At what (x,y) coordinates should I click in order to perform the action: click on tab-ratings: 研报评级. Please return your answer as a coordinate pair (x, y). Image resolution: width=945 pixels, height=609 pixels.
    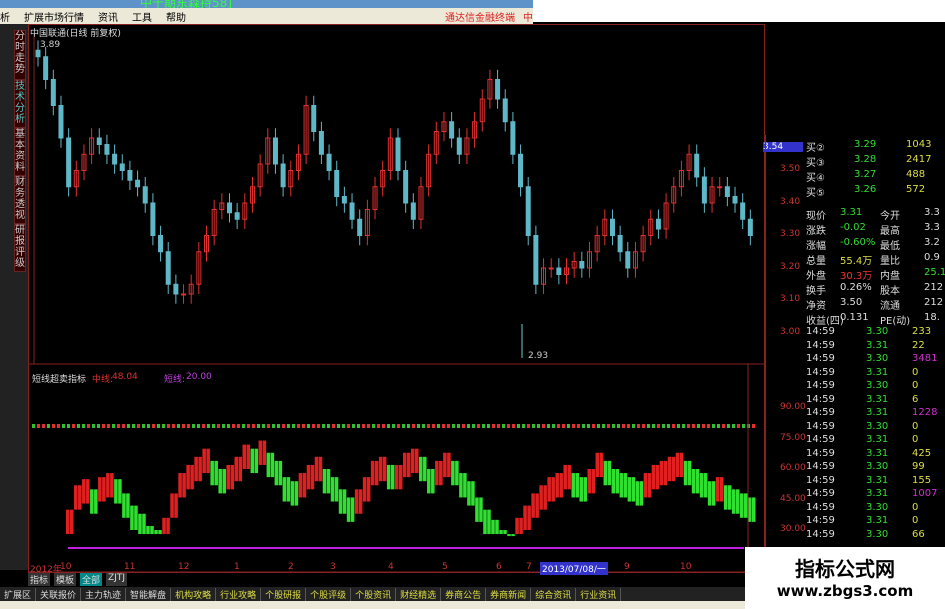
    Looking at the image, I should click on (20, 248).